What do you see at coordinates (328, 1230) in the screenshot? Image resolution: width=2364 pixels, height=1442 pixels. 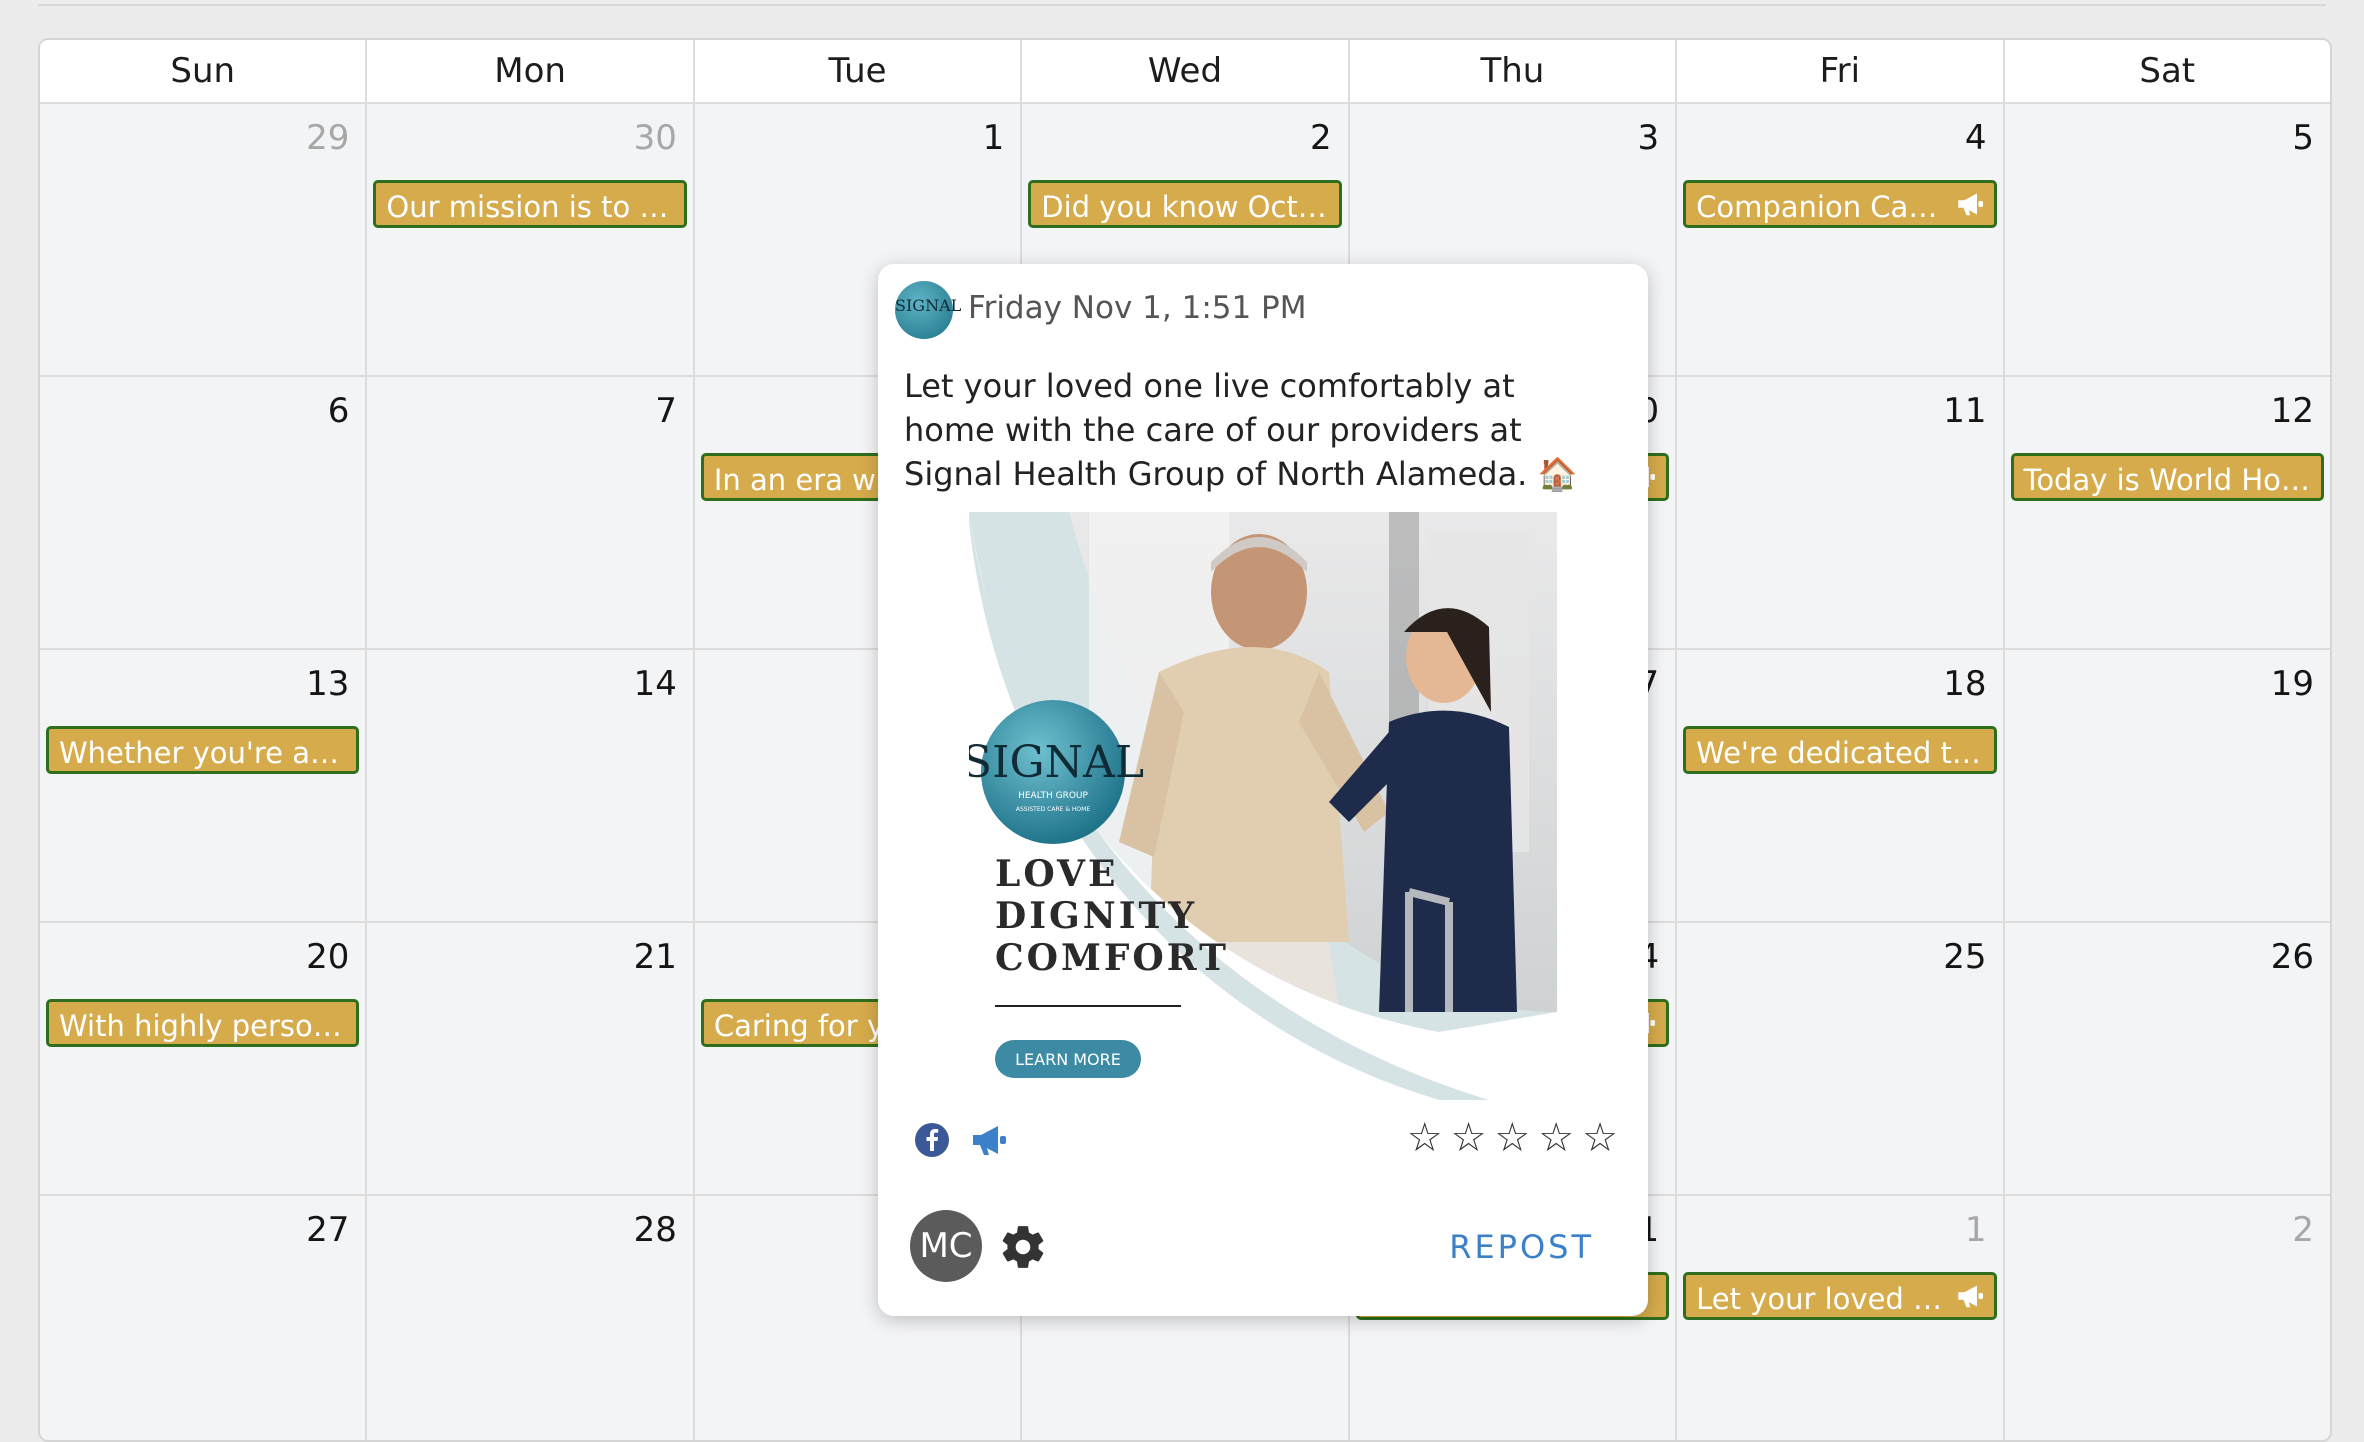 I see `day-number: 27` at bounding box center [328, 1230].